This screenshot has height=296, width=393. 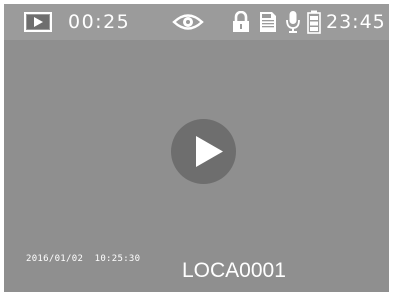 I want to click on microphone-icon, so click(x=293, y=22).